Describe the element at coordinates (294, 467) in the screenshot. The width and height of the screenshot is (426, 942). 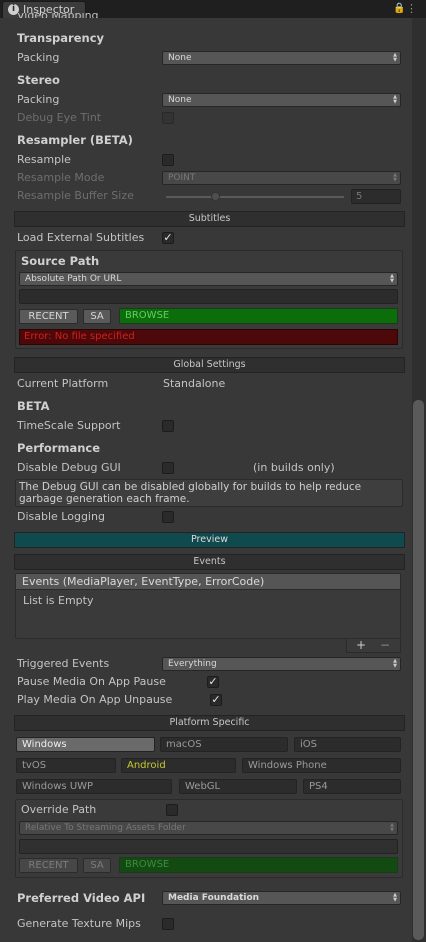
I see `builds-only-note: (in builds only)` at that location.